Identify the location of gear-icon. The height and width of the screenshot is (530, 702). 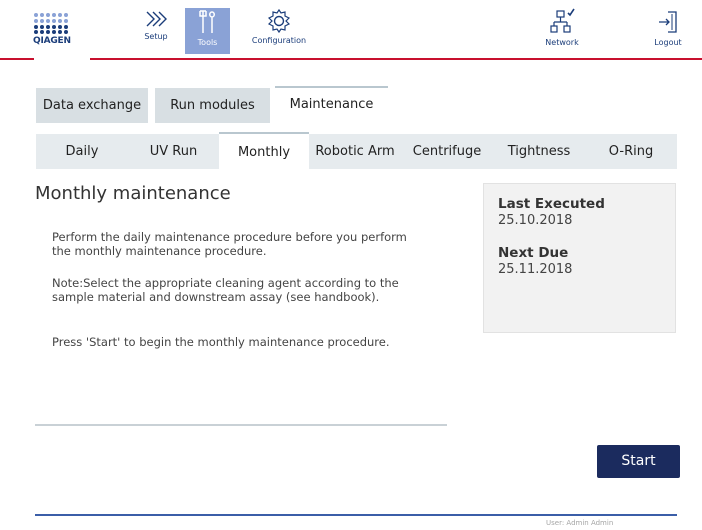
(279, 21).